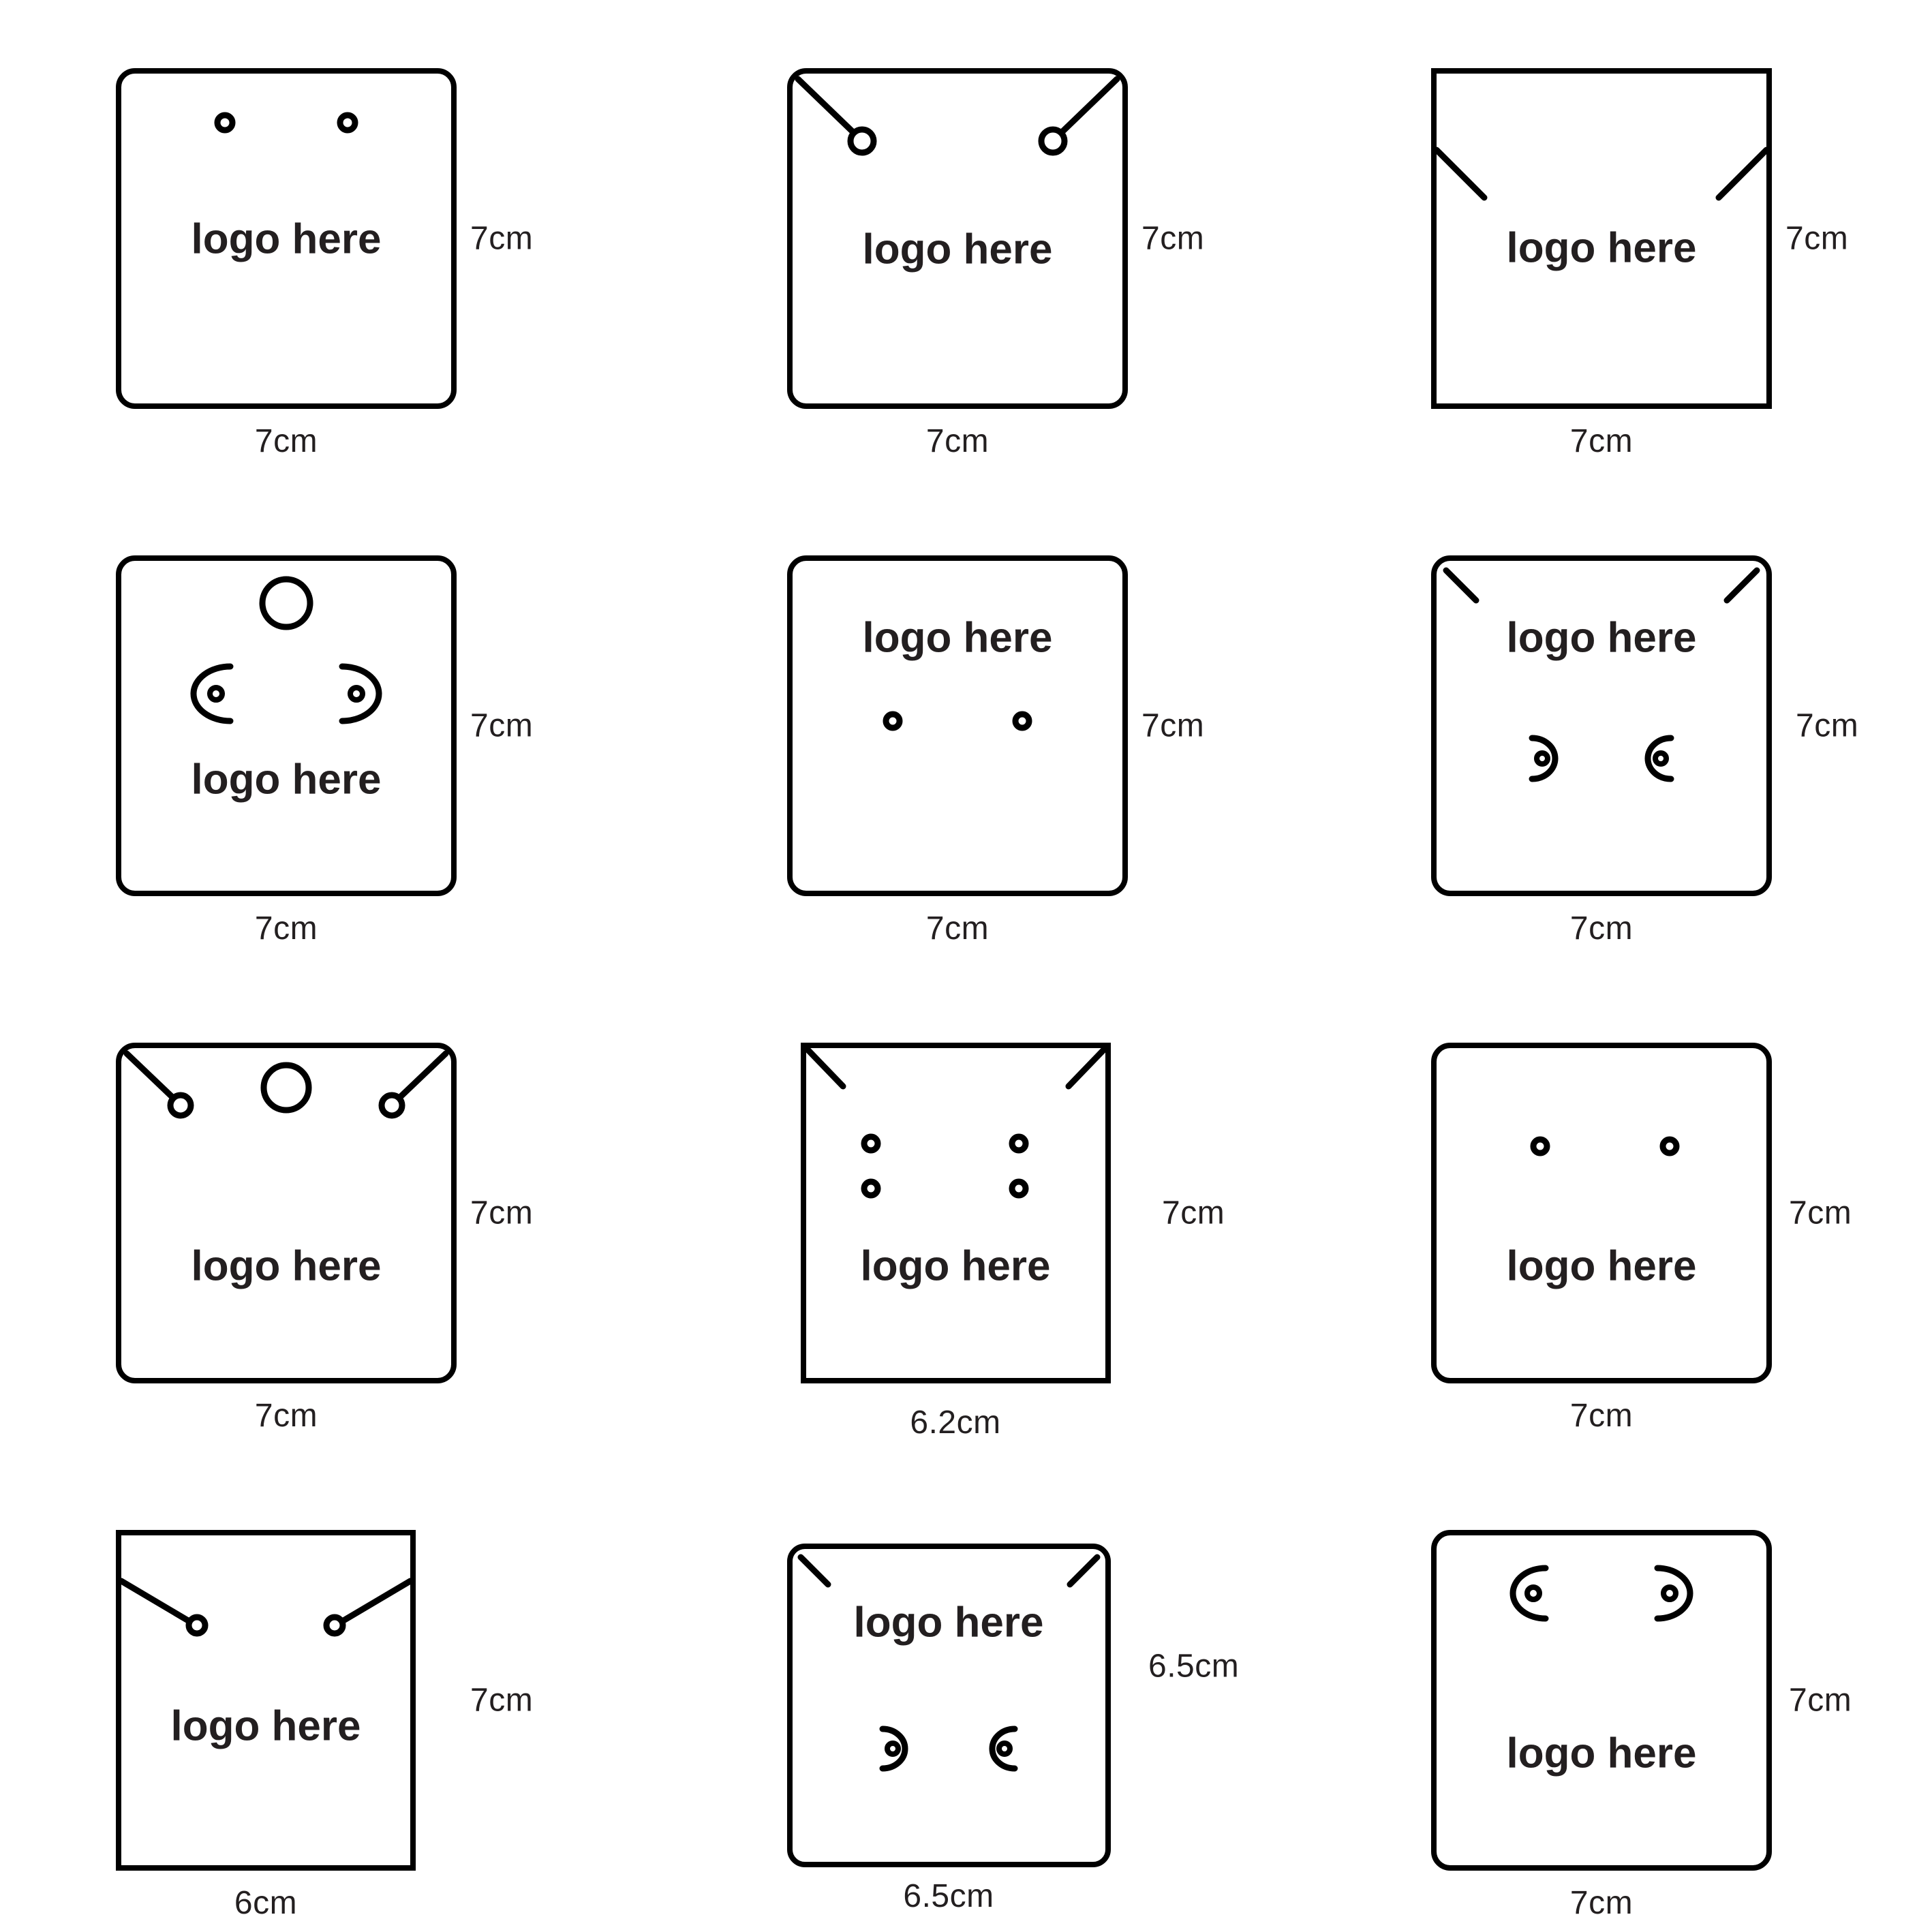  What do you see at coordinates (1194, 1667) in the screenshot?
I see `card-11-height-label: 6.5cm` at bounding box center [1194, 1667].